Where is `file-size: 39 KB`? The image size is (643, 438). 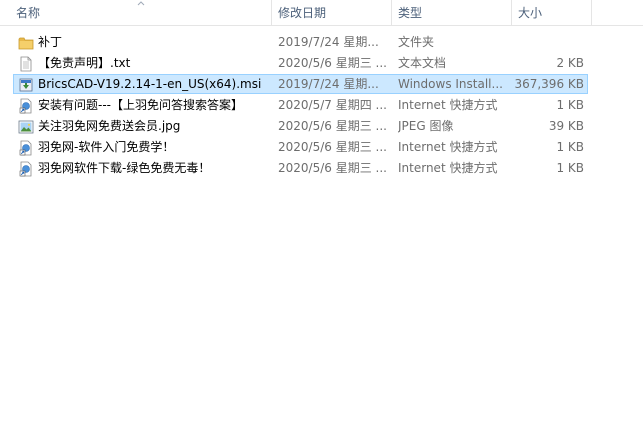
file-size: 39 KB is located at coordinates (566, 126).